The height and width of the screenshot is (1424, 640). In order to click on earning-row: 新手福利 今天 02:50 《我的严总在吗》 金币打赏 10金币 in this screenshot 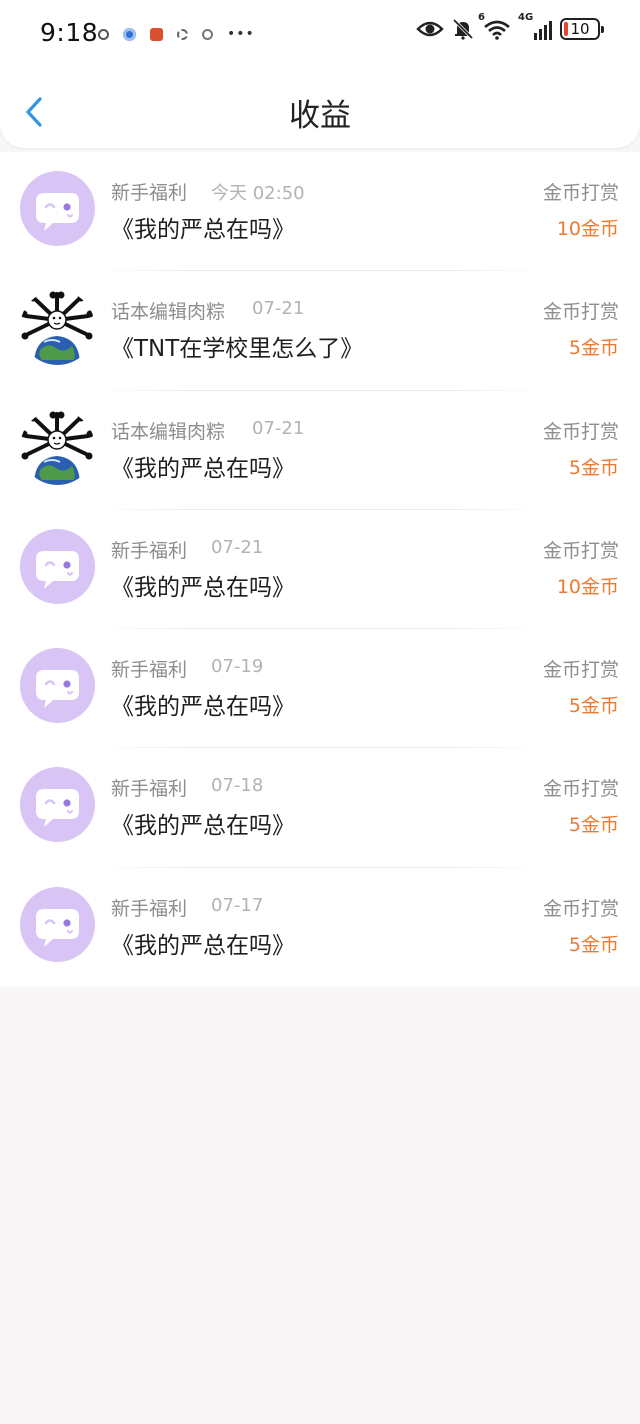, I will do `click(320, 212)`.